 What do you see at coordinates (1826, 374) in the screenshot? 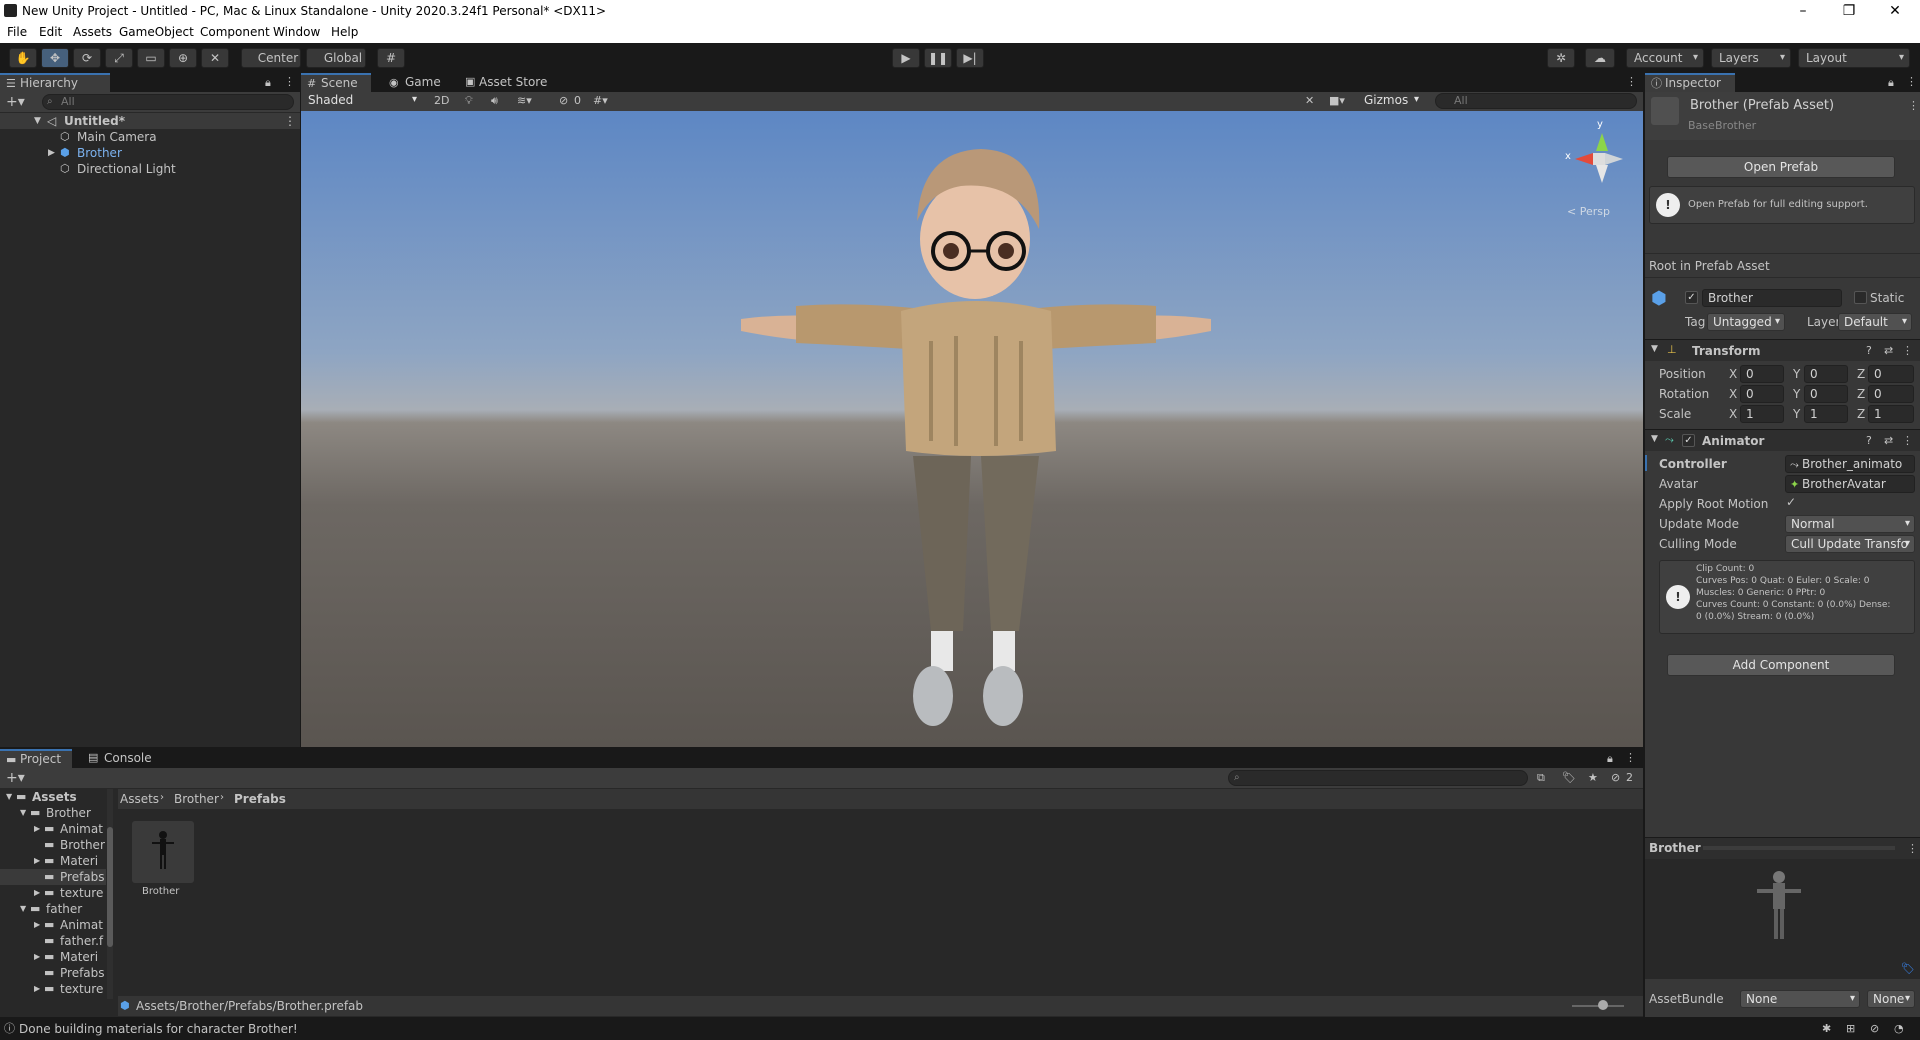
I see `position-y-field: 0` at bounding box center [1826, 374].